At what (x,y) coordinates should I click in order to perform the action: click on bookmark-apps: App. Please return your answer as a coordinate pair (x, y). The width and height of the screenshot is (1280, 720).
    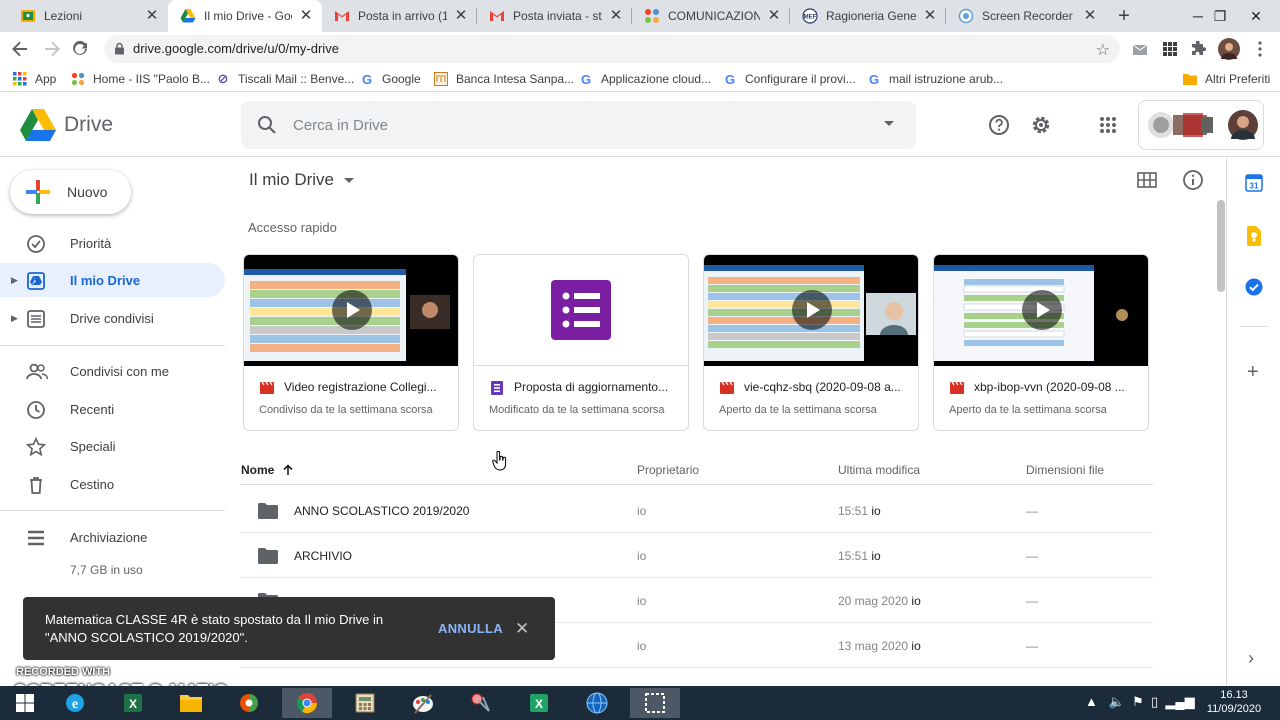
    Looking at the image, I should click on (34, 79).